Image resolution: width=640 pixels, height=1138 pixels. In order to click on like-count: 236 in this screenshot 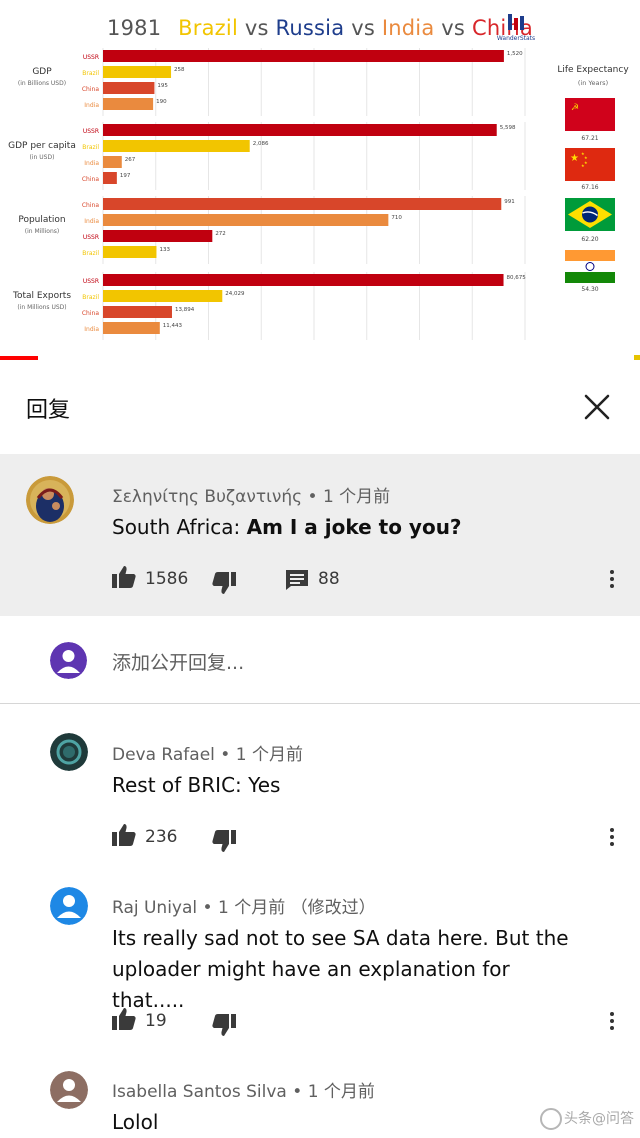, I will do `click(161, 837)`.